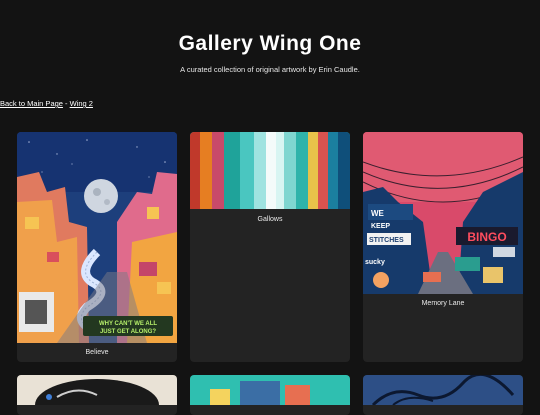 Image resolution: width=540 pixels, height=415 pixels. Describe the element at coordinates (378, 213) in the screenshot. I see `painted-text-we: WE` at that location.